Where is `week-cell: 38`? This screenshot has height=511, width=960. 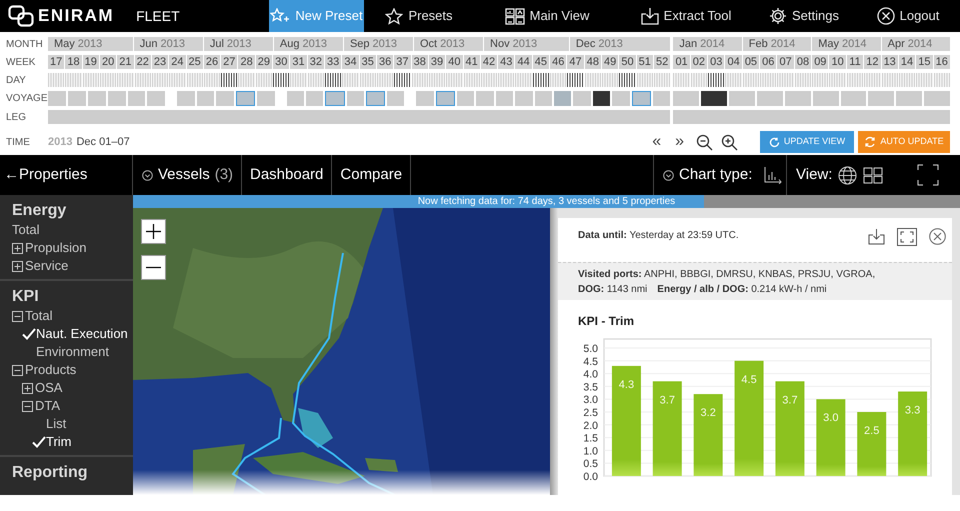 week-cell: 38 is located at coordinates (420, 62).